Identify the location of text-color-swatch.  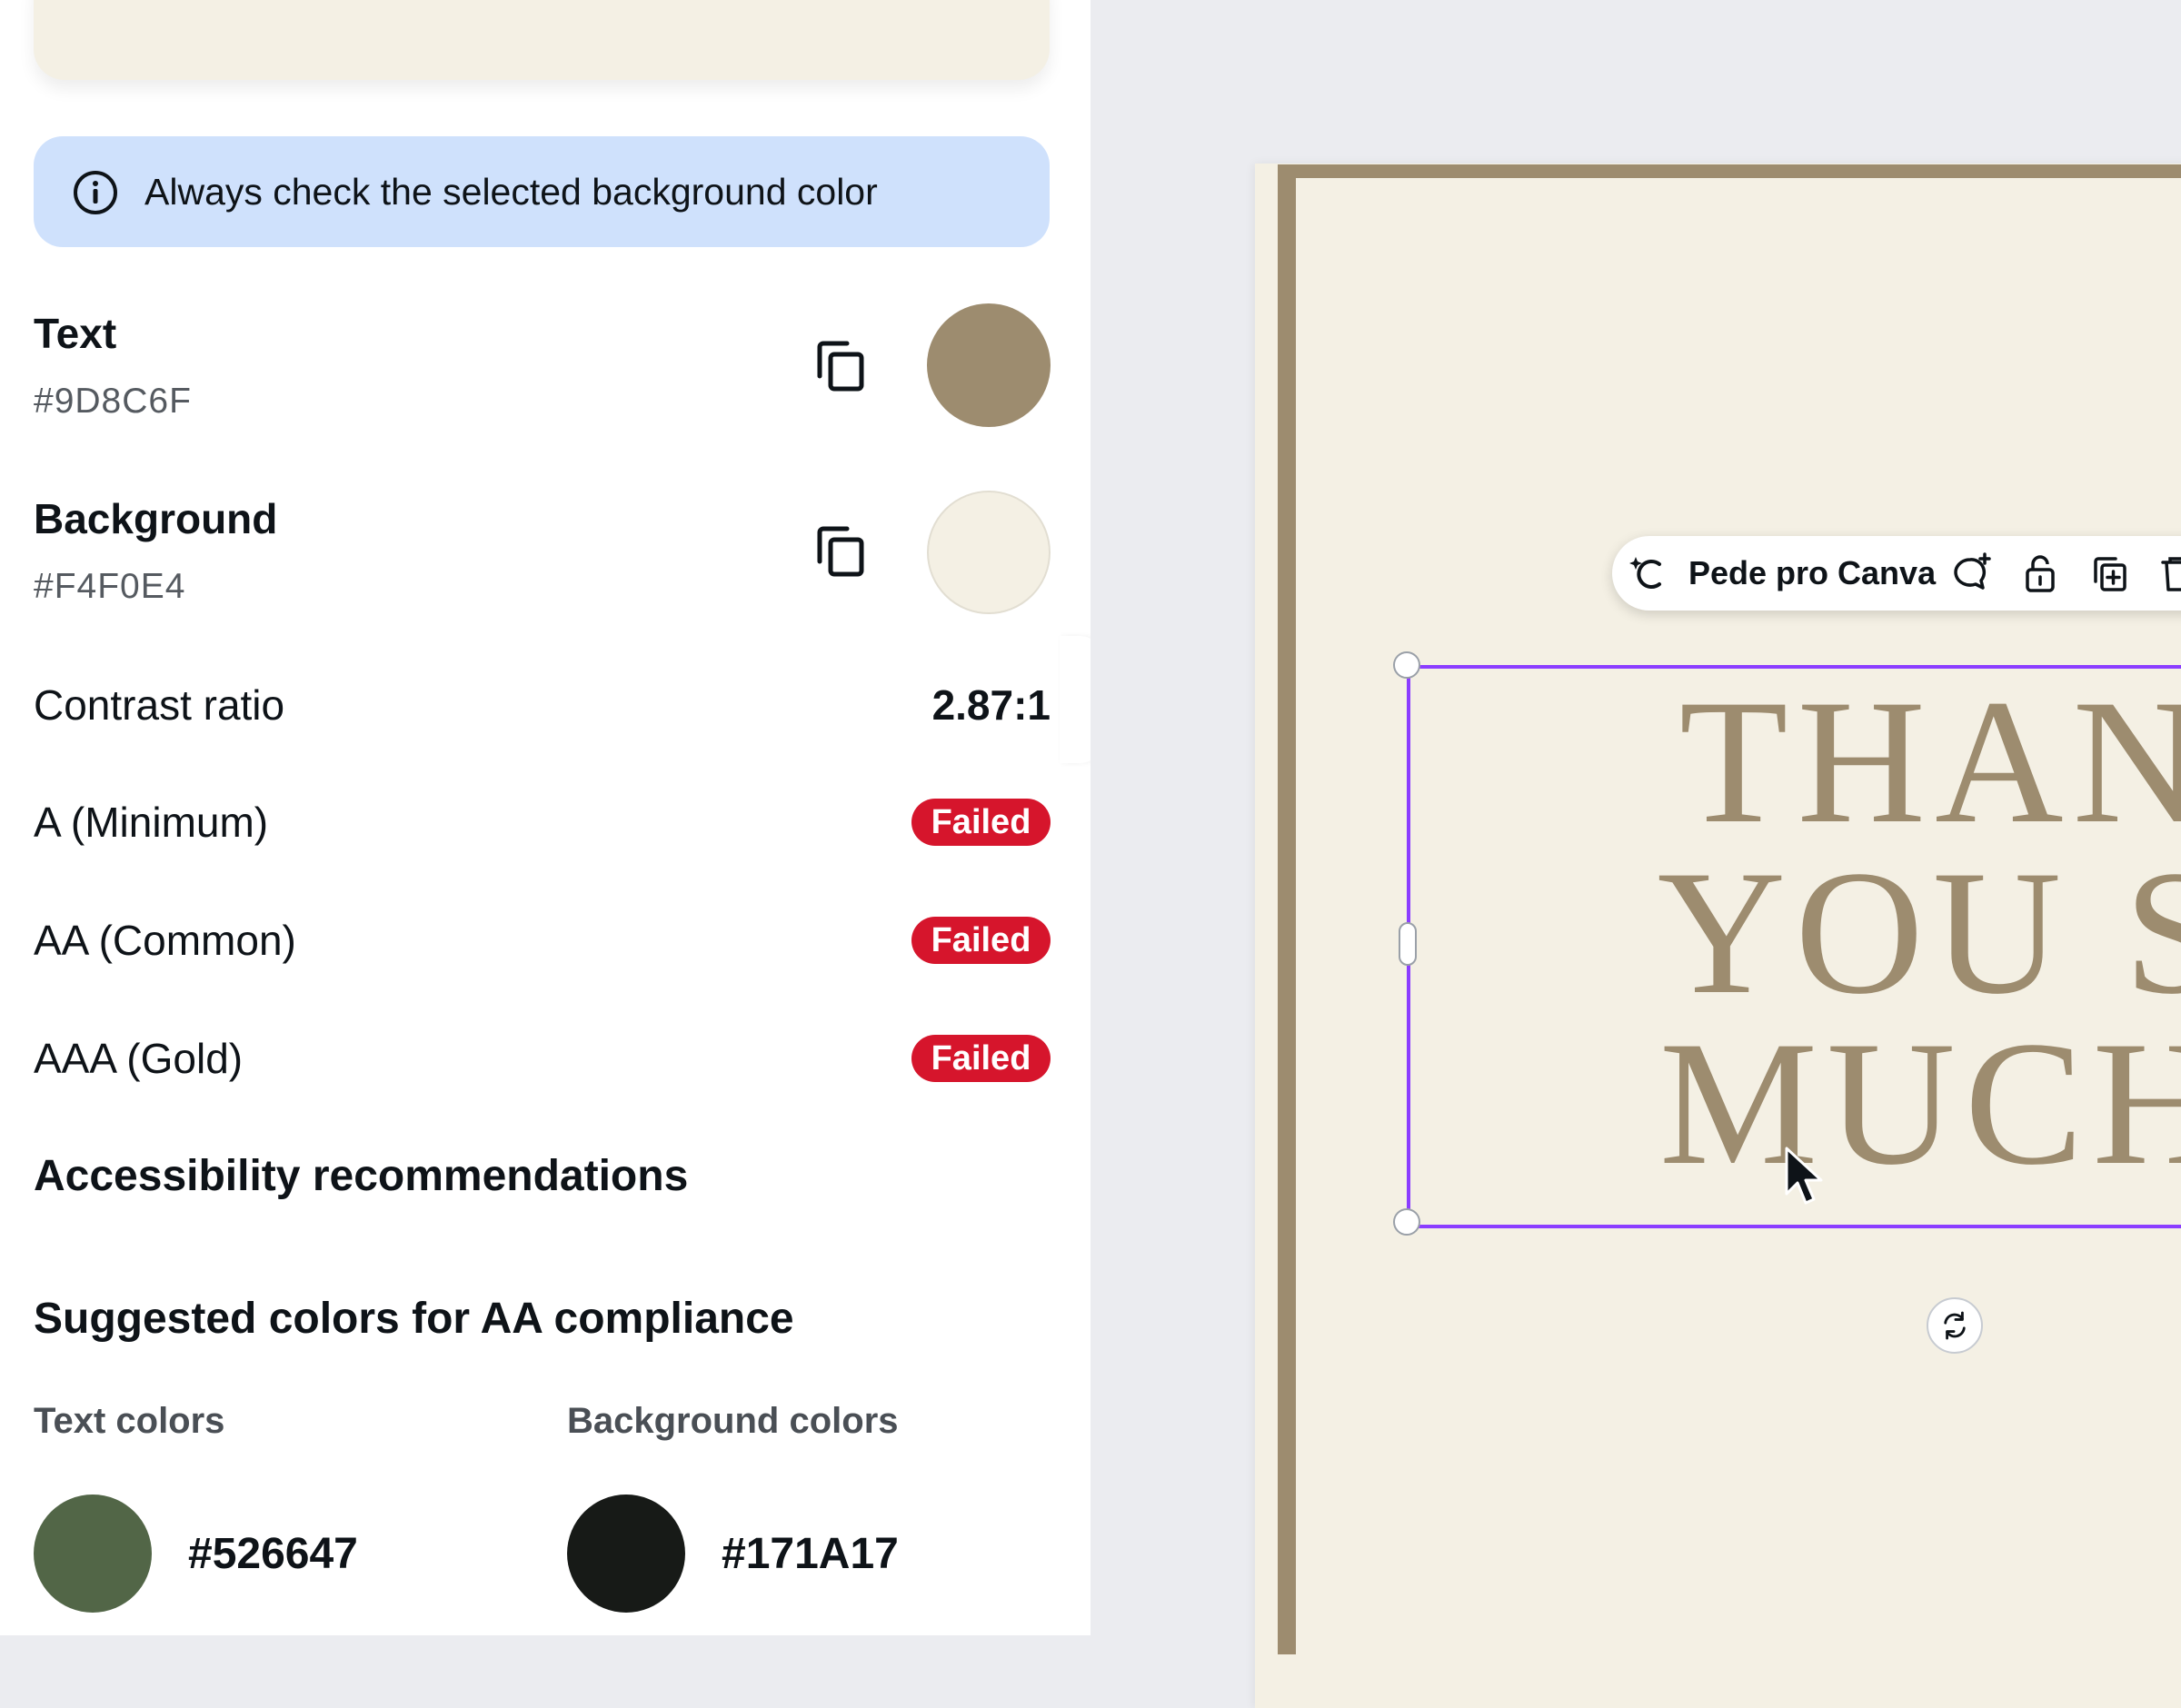
(989, 365).